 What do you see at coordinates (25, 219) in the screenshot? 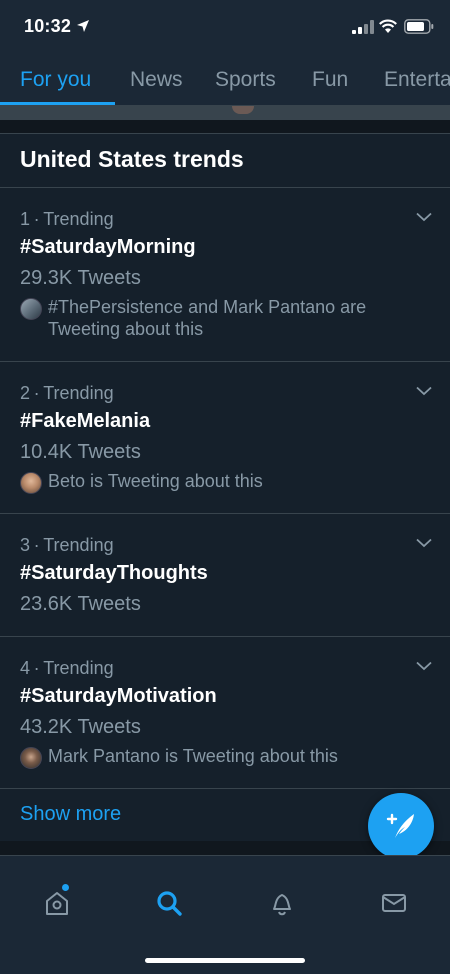
I see `trend-rank: 1` at bounding box center [25, 219].